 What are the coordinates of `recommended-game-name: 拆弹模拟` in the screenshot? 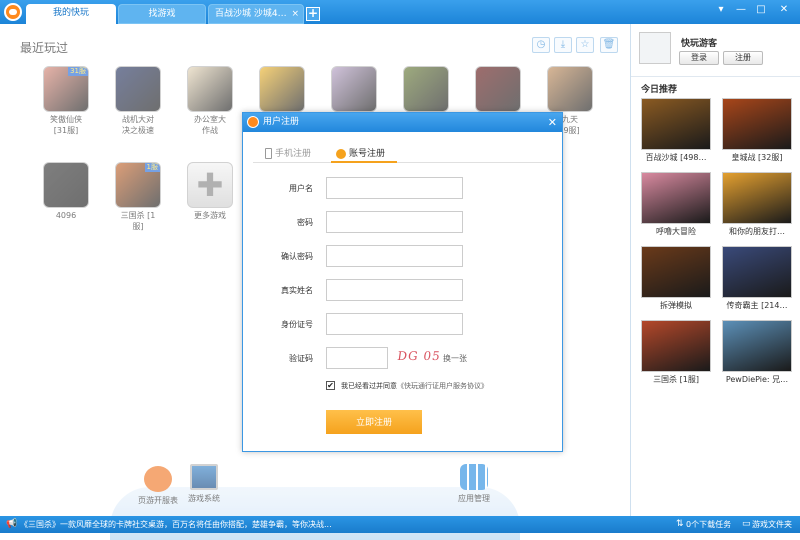 It's located at (676, 305).